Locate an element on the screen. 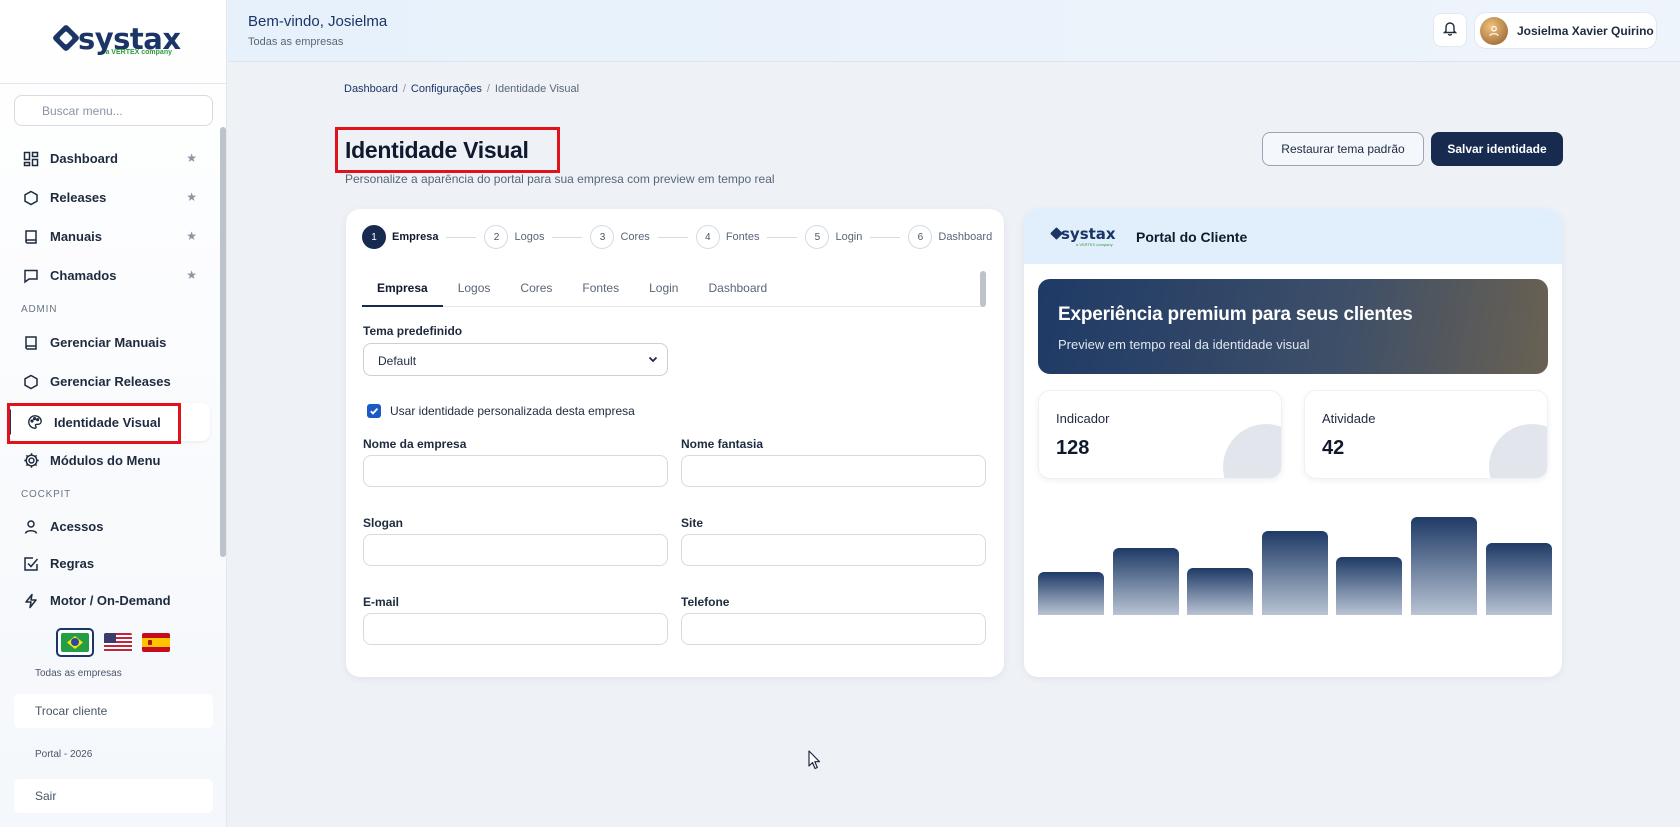 This screenshot has width=1680, height=827. notifications-button is located at coordinates (1450, 30).